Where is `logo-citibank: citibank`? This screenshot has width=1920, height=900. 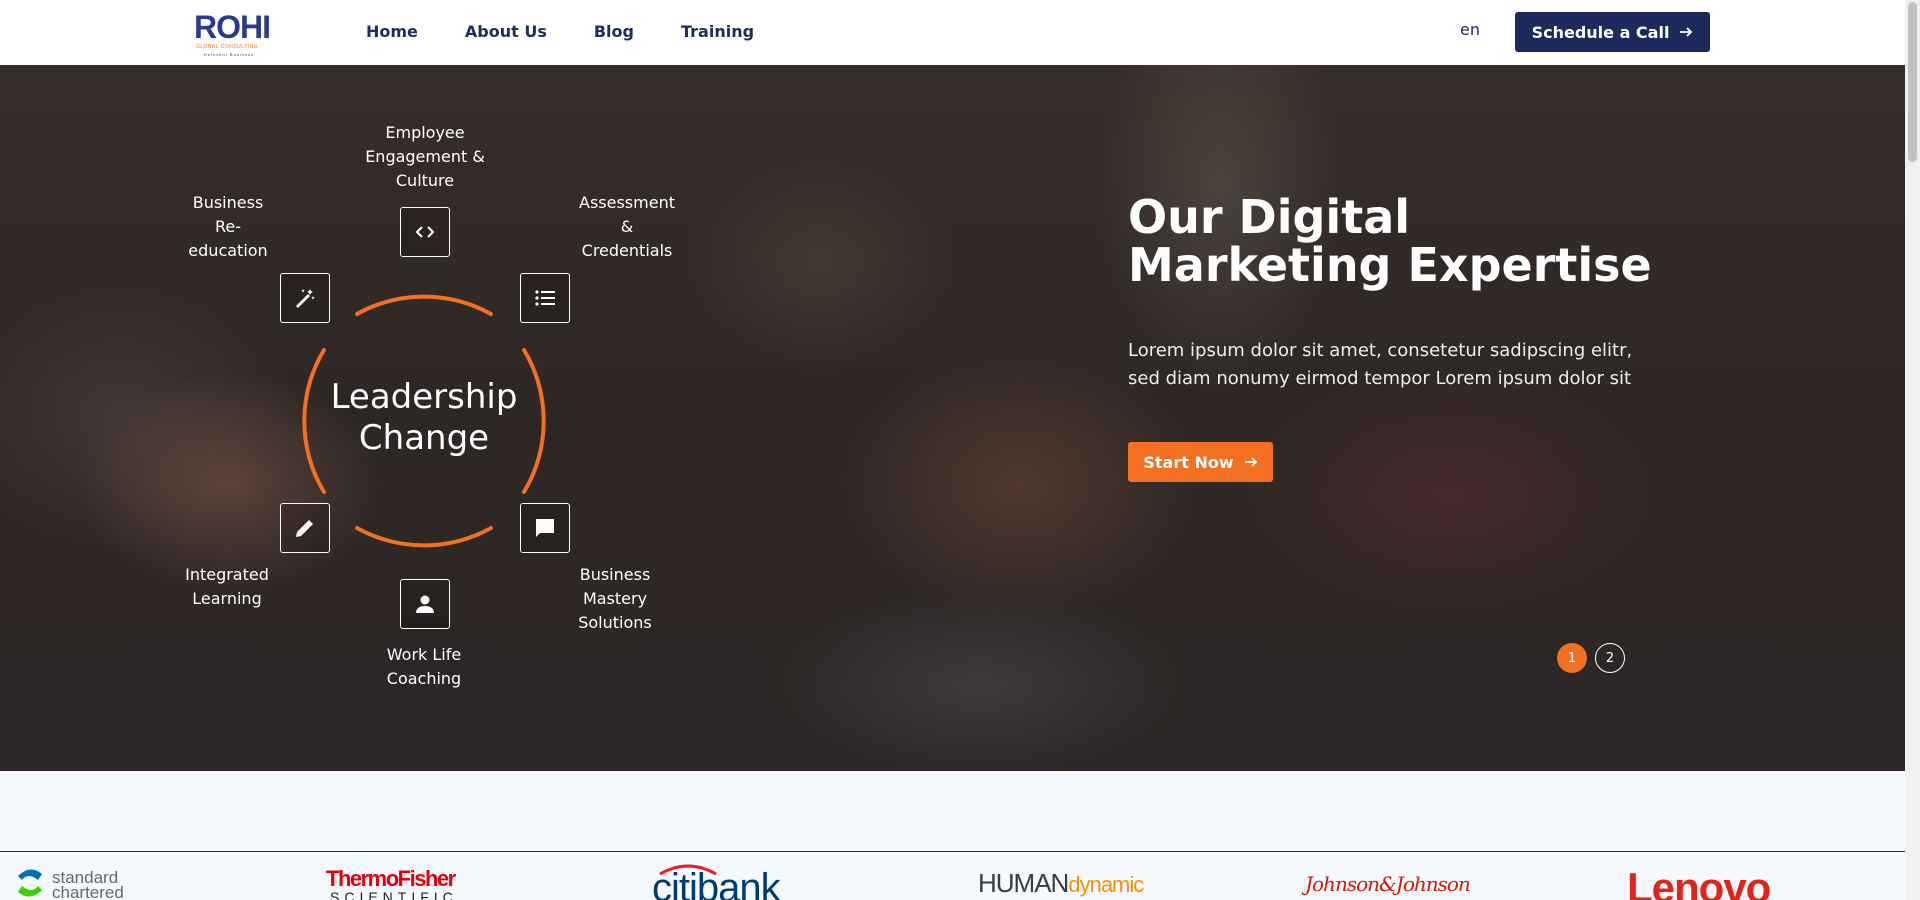 logo-citibank: citibank is located at coordinates (716, 881).